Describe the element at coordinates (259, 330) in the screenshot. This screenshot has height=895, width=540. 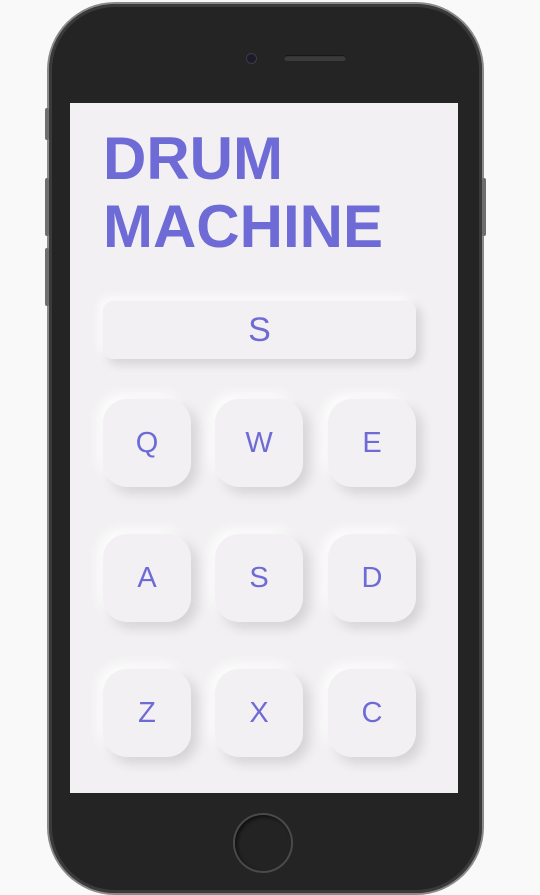
I see `sound-display: S` at that location.